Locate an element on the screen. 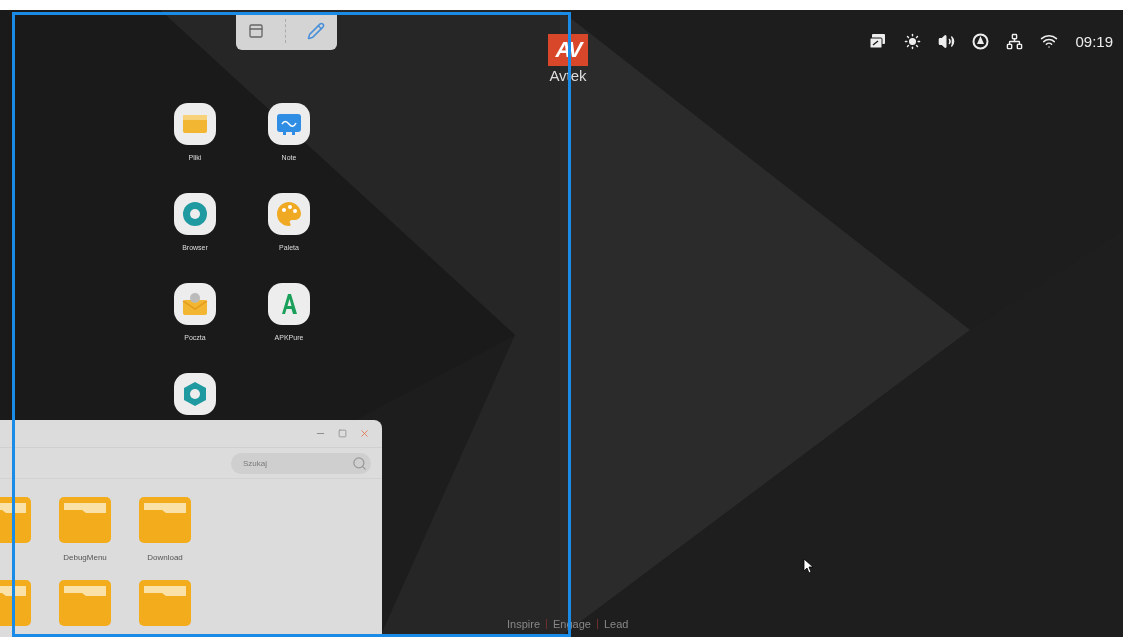  clock-time: 09:19 is located at coordinates (1094, 41).